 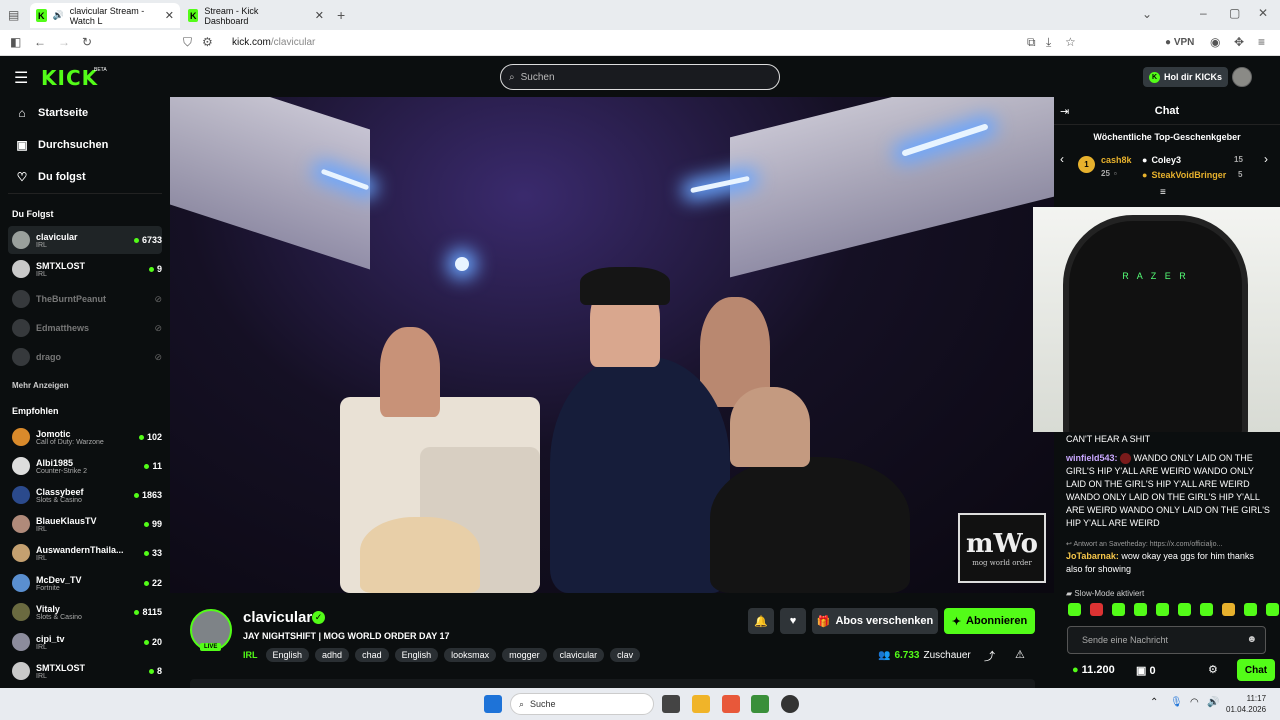 What do you see at coordinates (731, 704) in the screenshot?
I see `firefox-icon` at bounding box center [731, 704].